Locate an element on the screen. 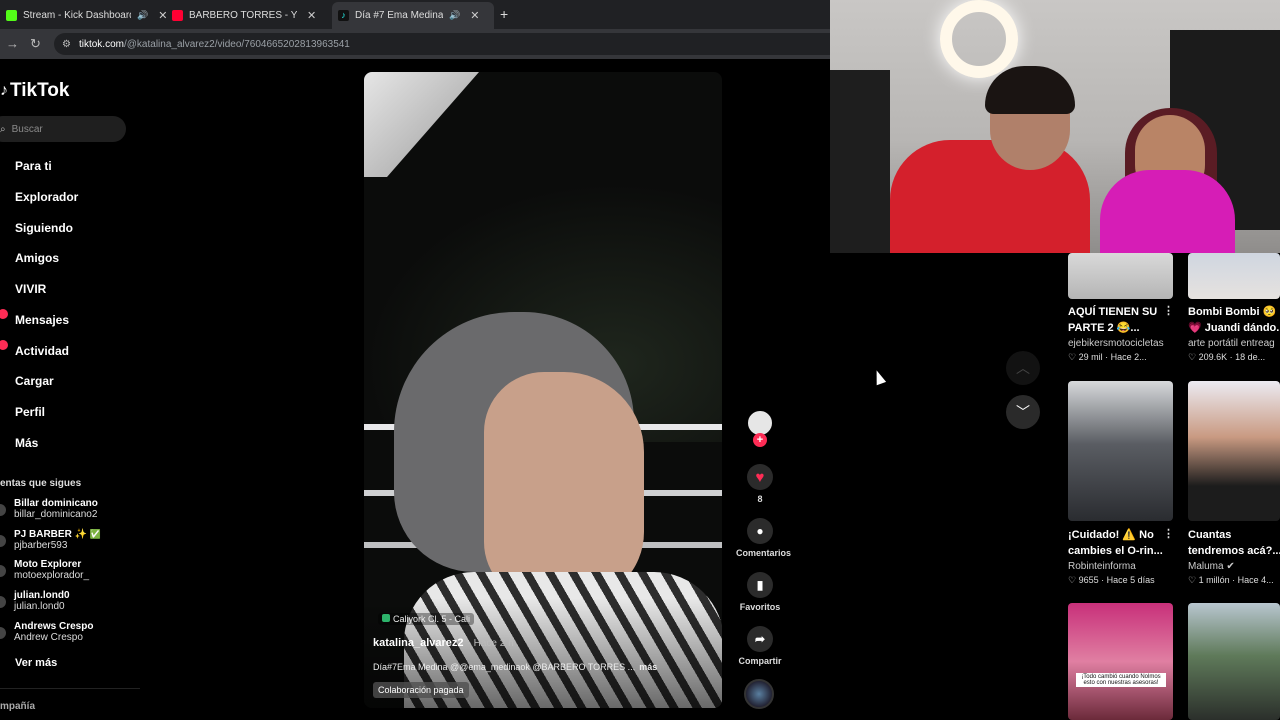 The width and height of the screenshot is (1280, 720). location-pin-icon is located at coordinates (386, 618).